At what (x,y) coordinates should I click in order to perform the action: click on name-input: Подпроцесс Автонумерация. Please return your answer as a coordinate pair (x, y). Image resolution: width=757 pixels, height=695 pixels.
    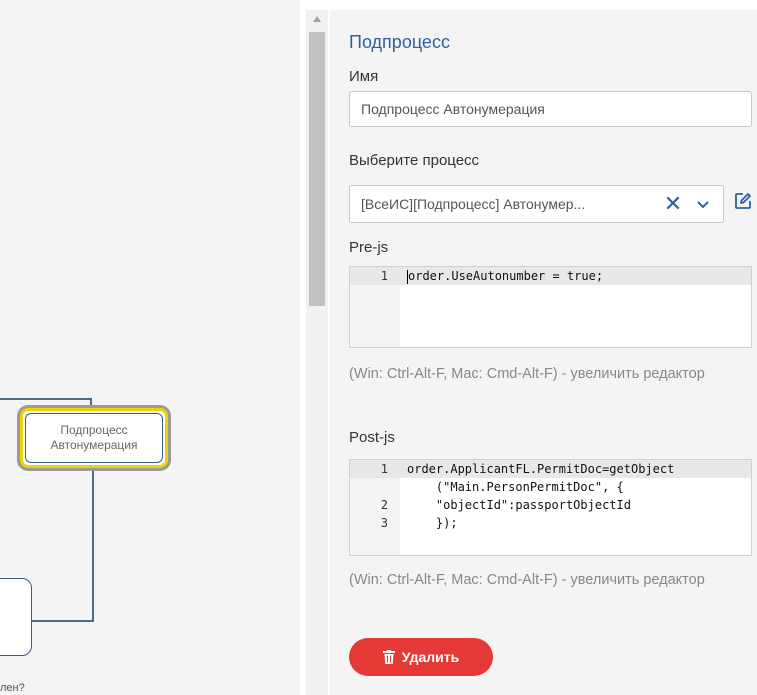
    Looking at the image, I should click on (550, 109).